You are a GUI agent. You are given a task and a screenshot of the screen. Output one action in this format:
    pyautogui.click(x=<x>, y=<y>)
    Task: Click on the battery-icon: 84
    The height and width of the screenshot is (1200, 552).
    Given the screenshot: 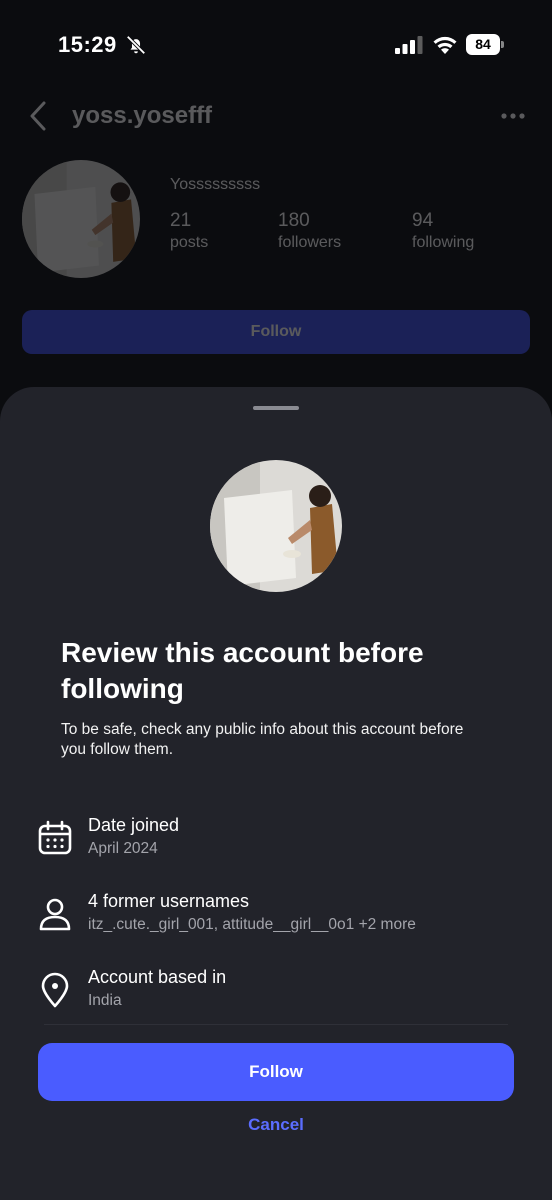 What is the action you would take?
    pyautogui.click(x=485, y=44)
    